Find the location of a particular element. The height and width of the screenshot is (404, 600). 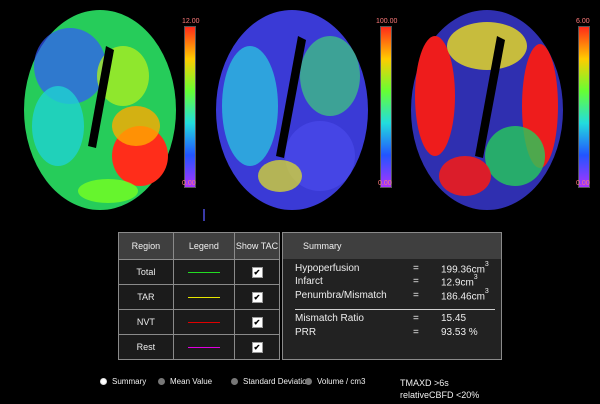

perfusion-map-left is located at coordinates (100, 108).